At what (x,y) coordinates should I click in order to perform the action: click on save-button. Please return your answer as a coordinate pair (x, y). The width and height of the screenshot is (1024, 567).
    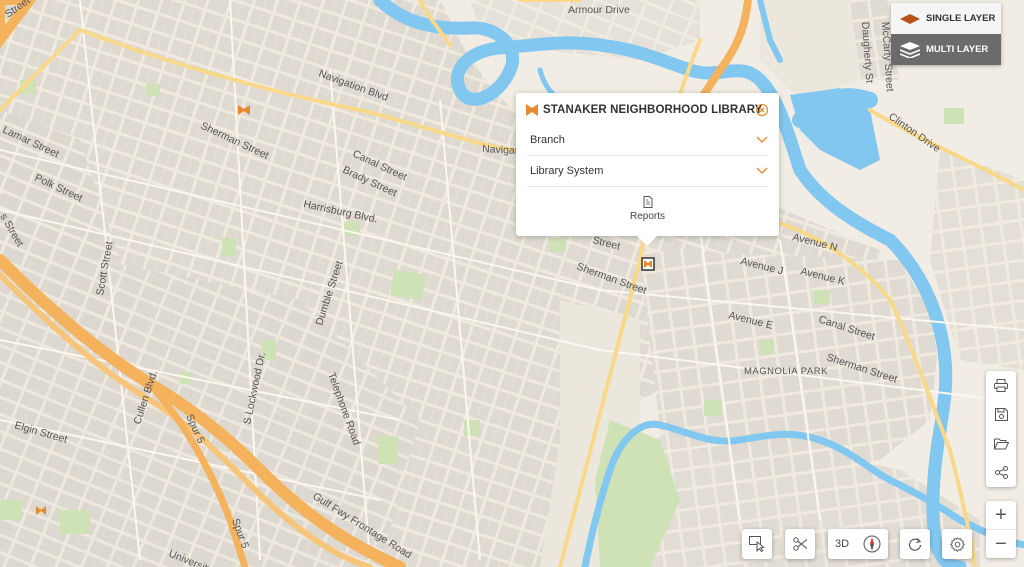
    Looking at the image, I should click on (1001, 414).